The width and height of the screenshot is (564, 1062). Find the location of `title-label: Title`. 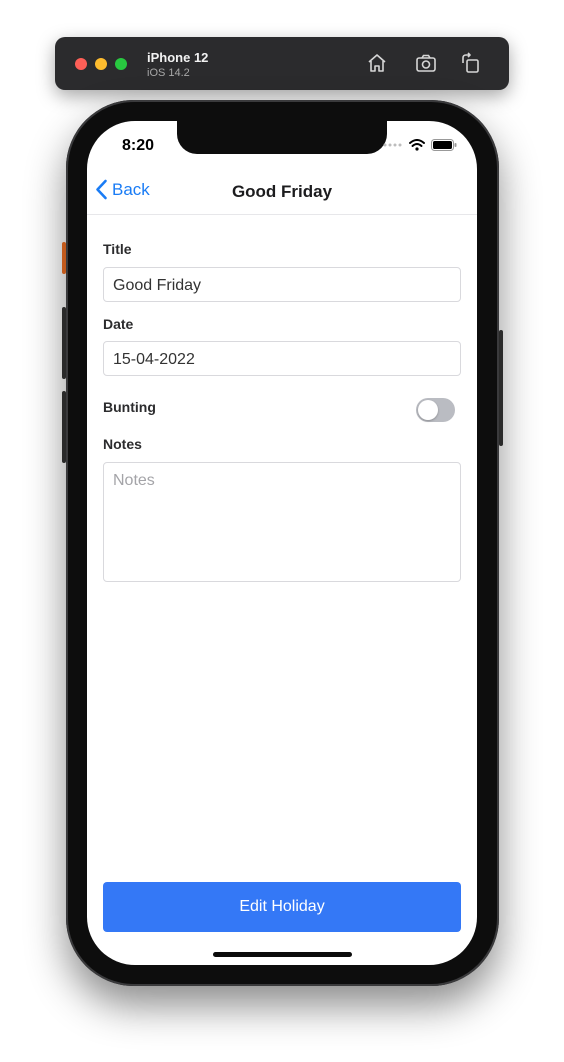

title-label: Title is located at coordinates (117, 249).